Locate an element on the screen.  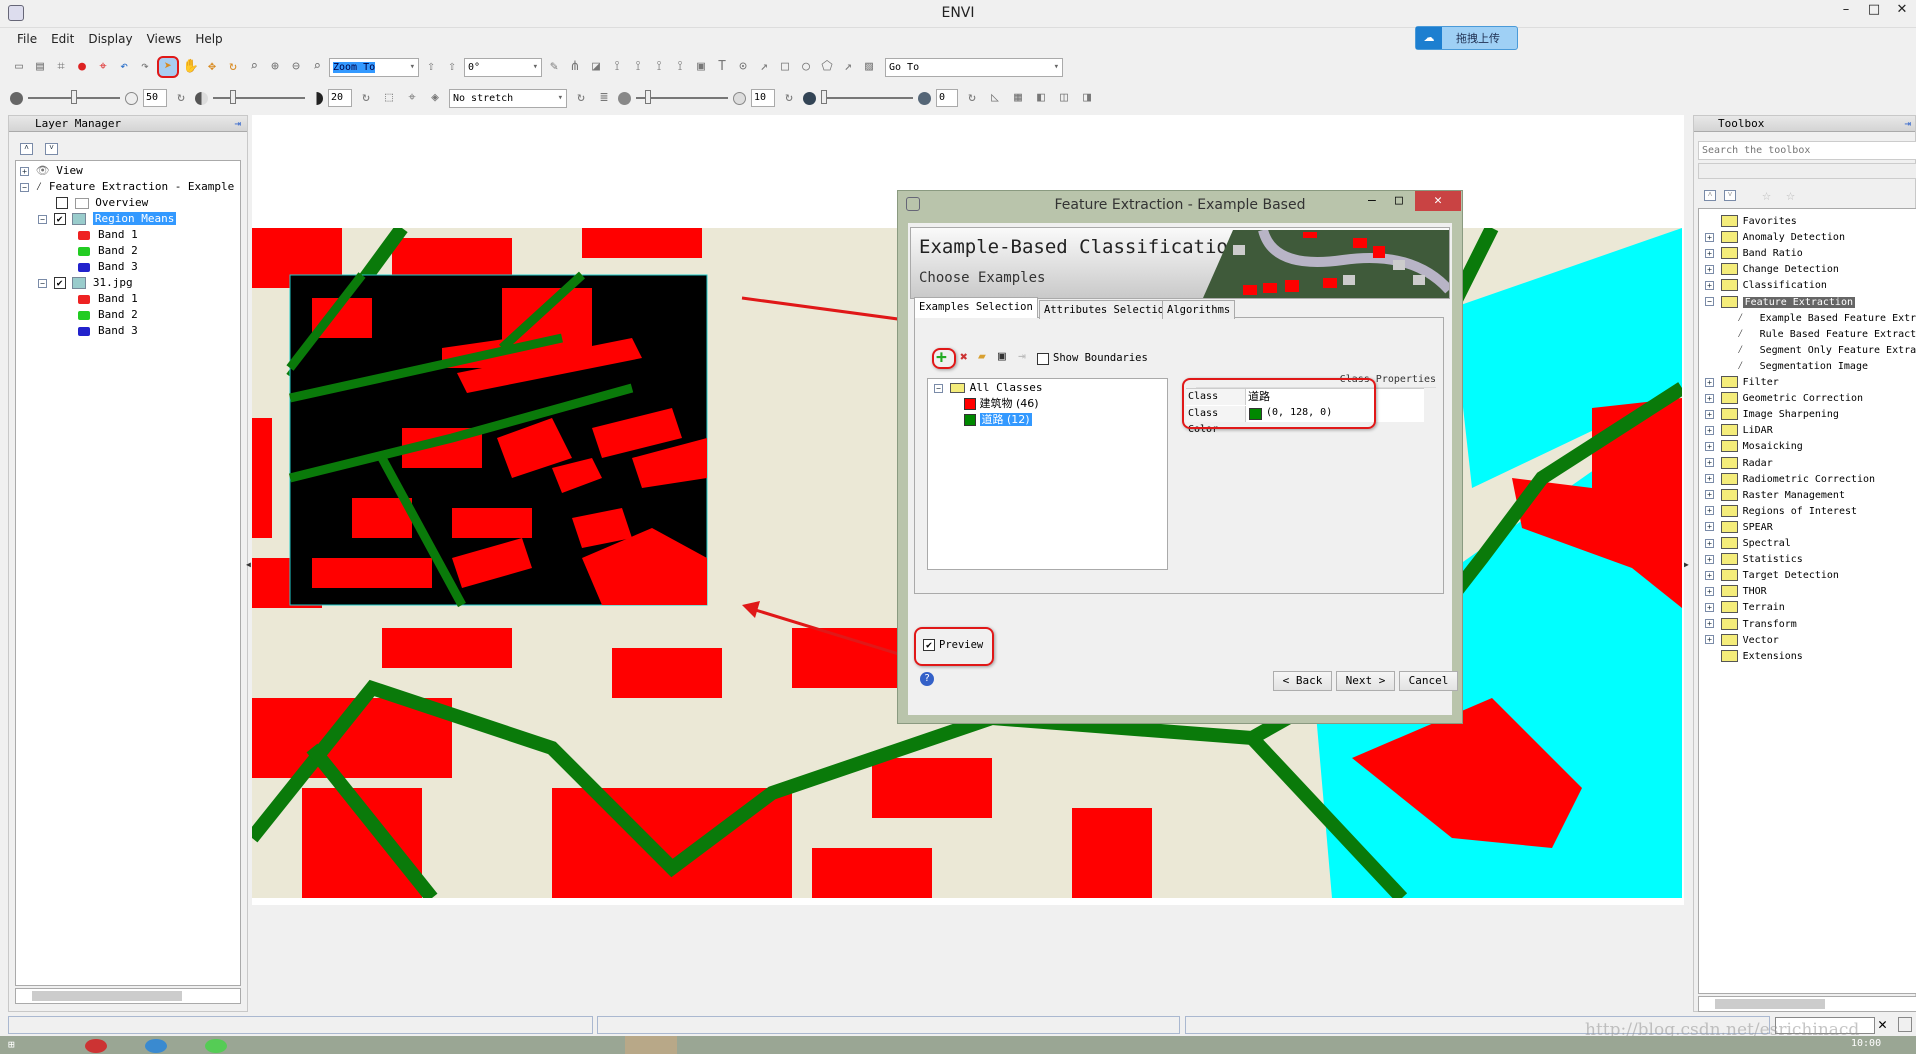
close-button: ✕ is located at coordinates (1902, 12).